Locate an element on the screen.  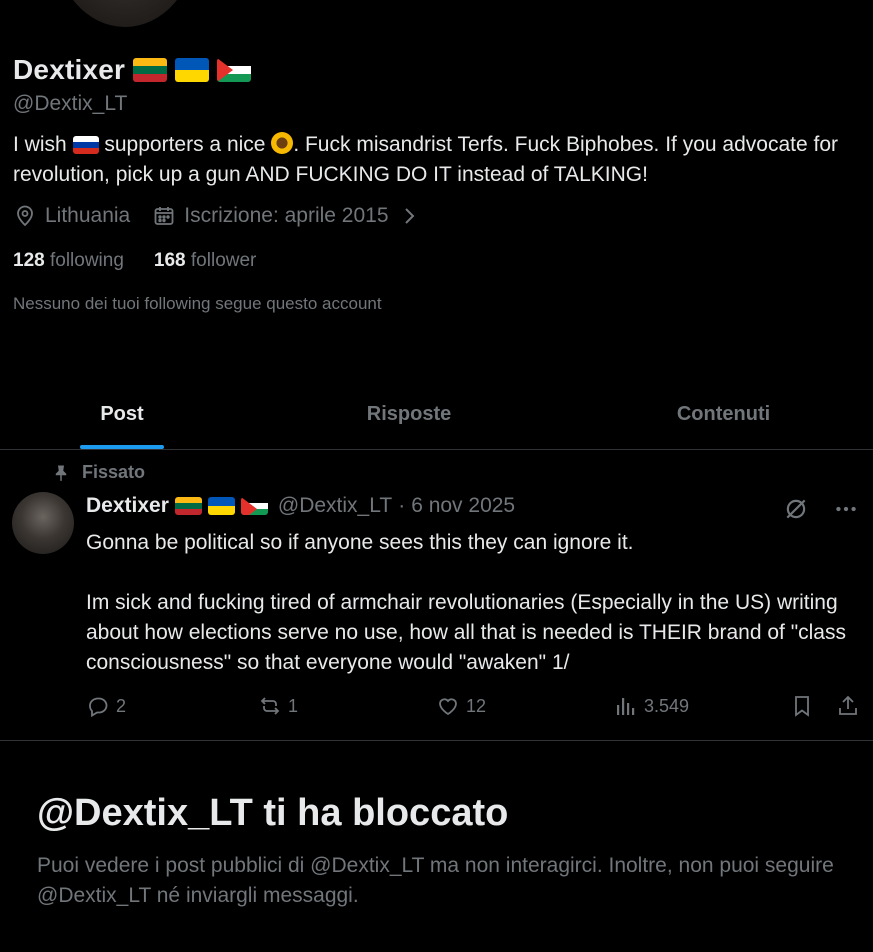
joined-text: Iscrizione: aprile 2015 is located at coordinates (286, 215).